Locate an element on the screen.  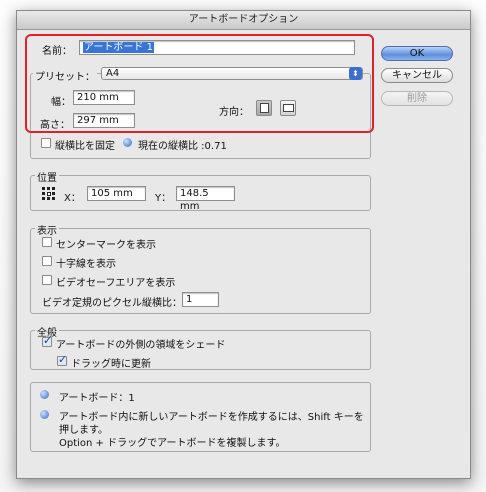
delete-button: 削除 is located at coordinates (417, 98).